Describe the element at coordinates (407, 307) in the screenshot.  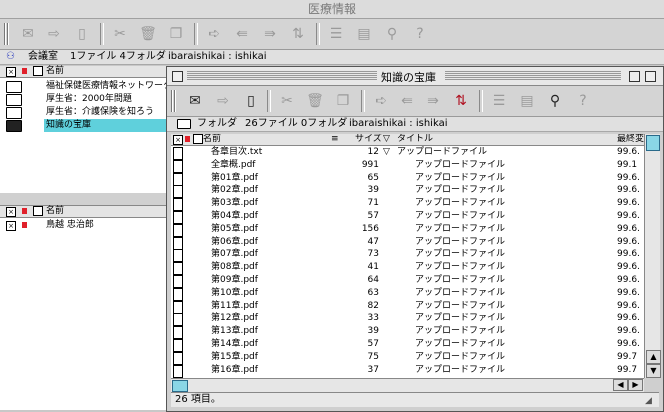
I see `file-row: 第11章.pdf 82 アップロードファイル 99.6.` at that location.